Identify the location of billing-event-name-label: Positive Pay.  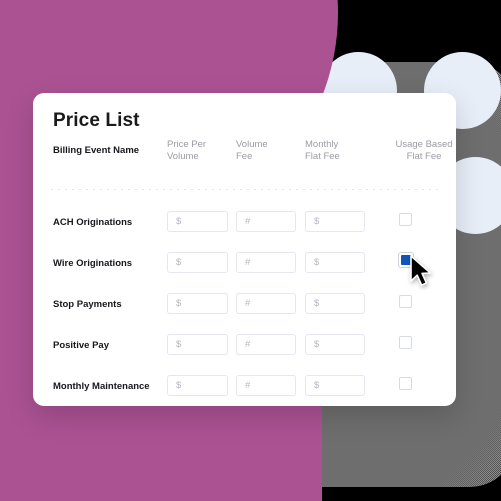
(81, 345).